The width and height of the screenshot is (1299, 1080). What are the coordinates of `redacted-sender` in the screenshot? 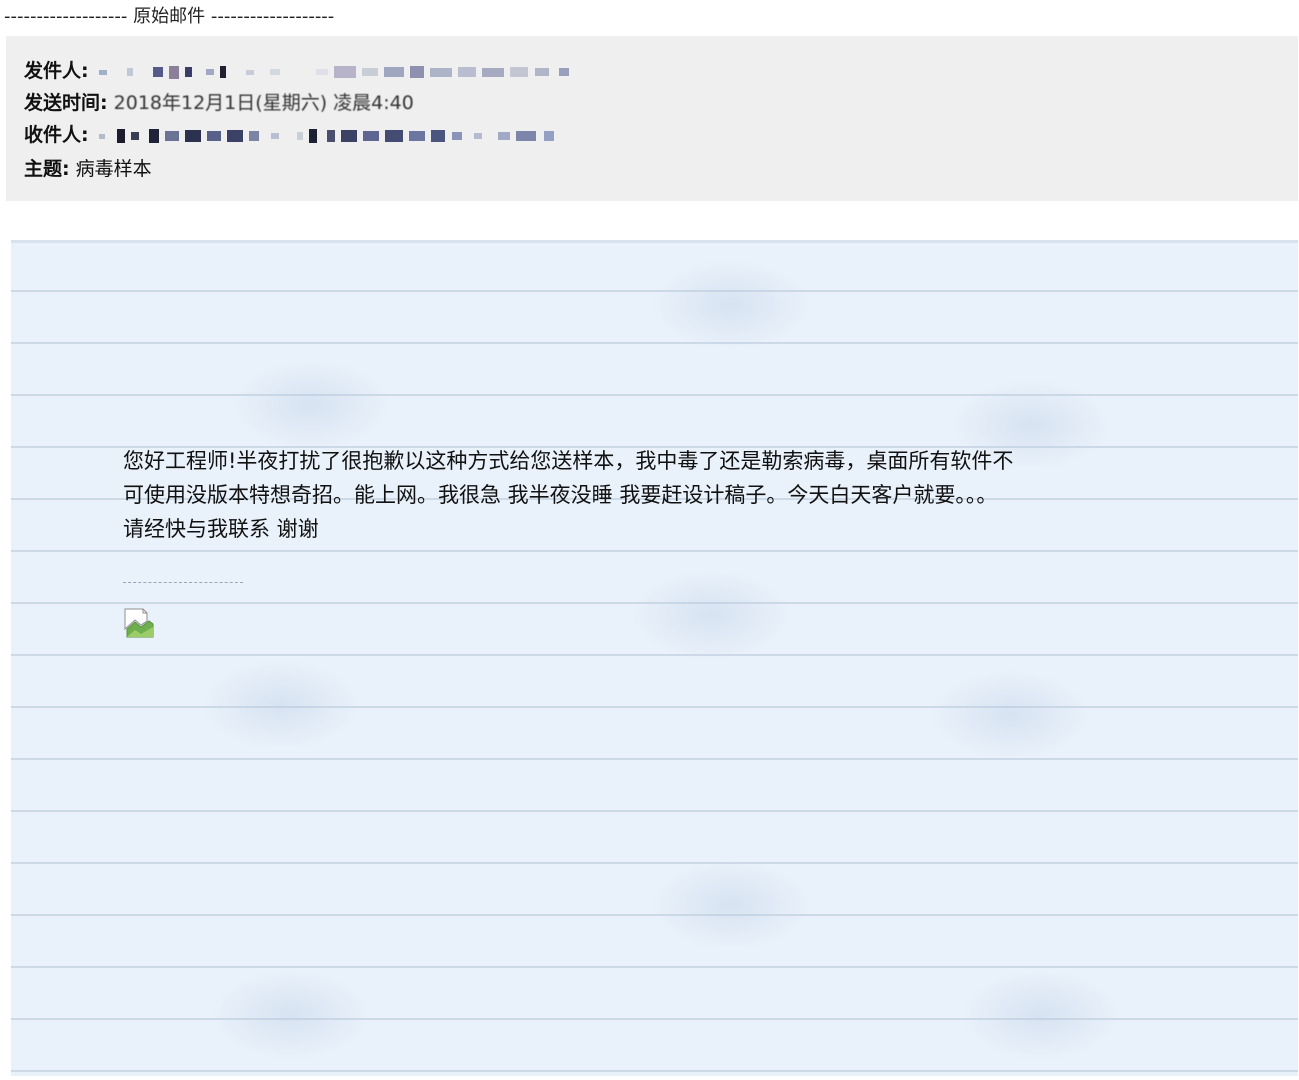 It's located at (332, 72).